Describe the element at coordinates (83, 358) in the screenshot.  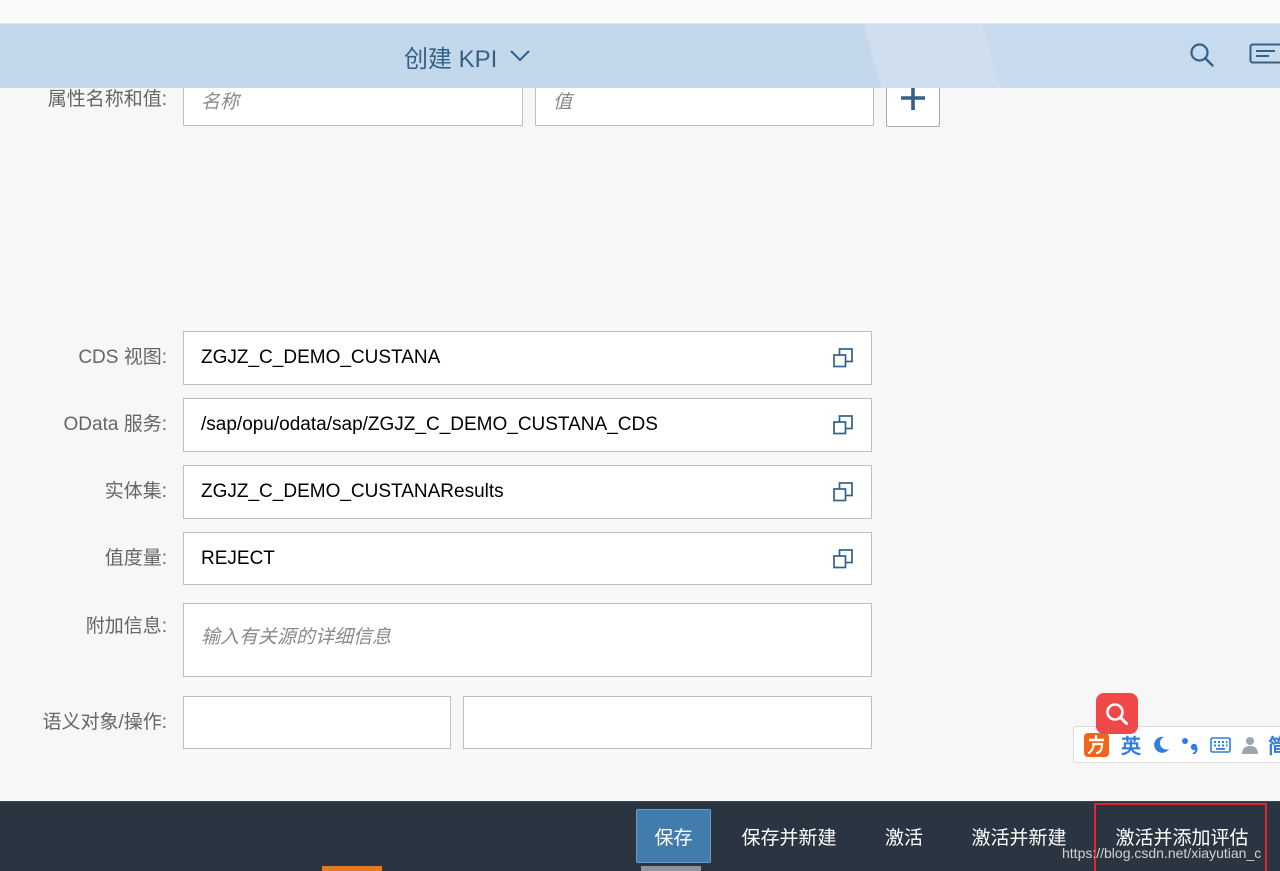
I see `cds-view-label: CDS 视图:` at that location.